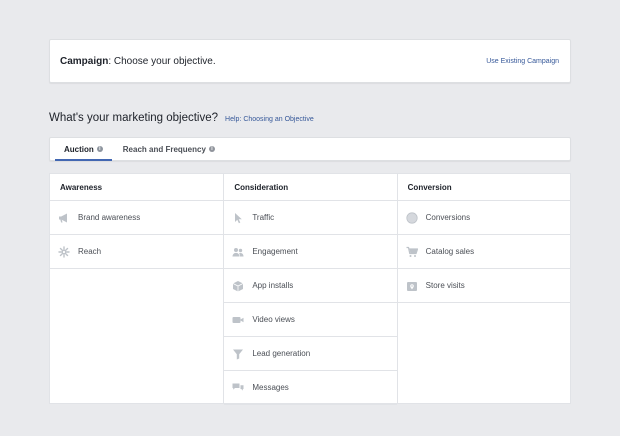 The image size is (620, 436). I want to click on store-icon, so click(412, 286).